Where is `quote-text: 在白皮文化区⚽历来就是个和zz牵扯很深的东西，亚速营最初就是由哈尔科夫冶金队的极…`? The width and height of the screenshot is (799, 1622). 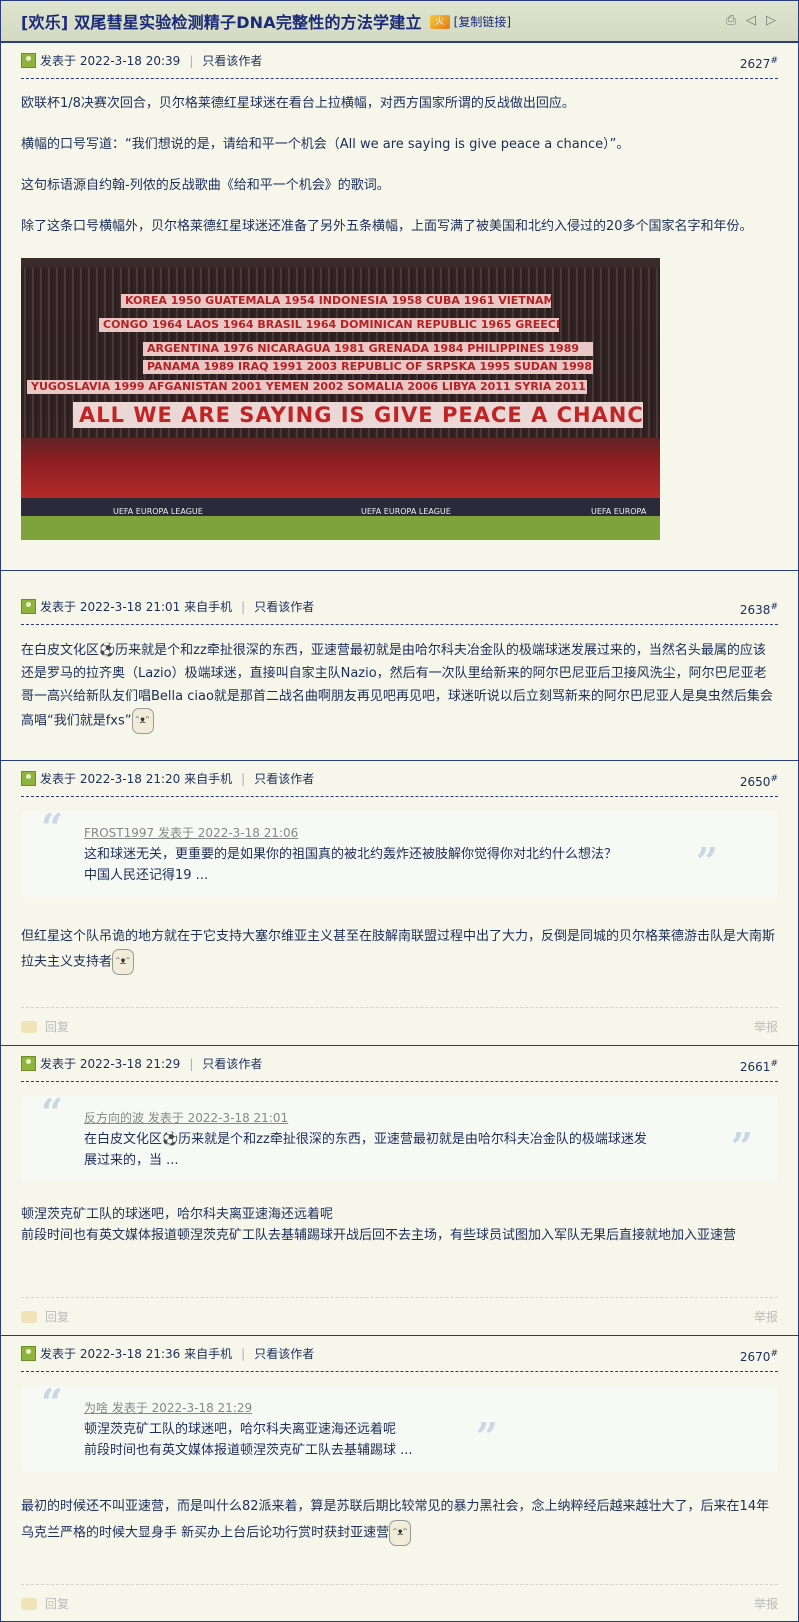
quote-text: 在白皮文化区⚽历来就是个和zz牵扯很深的东西，亚速营最初就是由哈尔科夫冶金队的极… is located at coordinates (365, 1139).